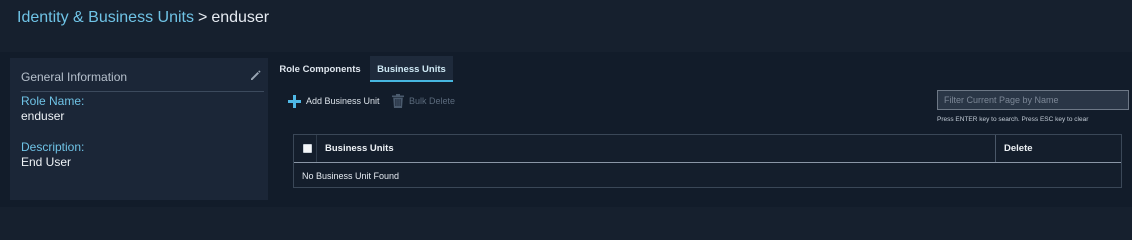 This screenshot has height=240, width=1132. I want to click on empty-table-message: No Business Unit Found, so click(351, 176).